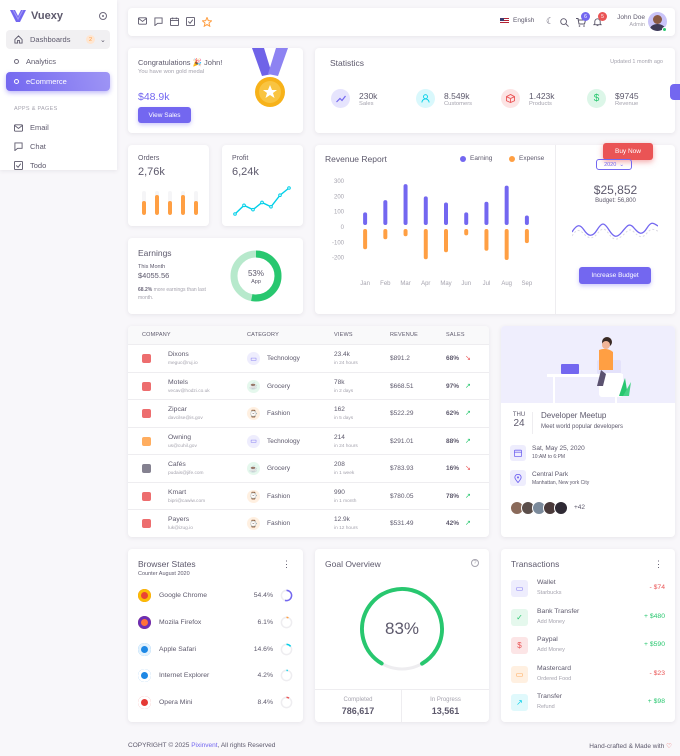 The width and height of the screenshot is (680, 756). What do you see at coordinates (519, 617) in the screenshot?
I see `check-icon: ✓` at bounding box center [519, 617].